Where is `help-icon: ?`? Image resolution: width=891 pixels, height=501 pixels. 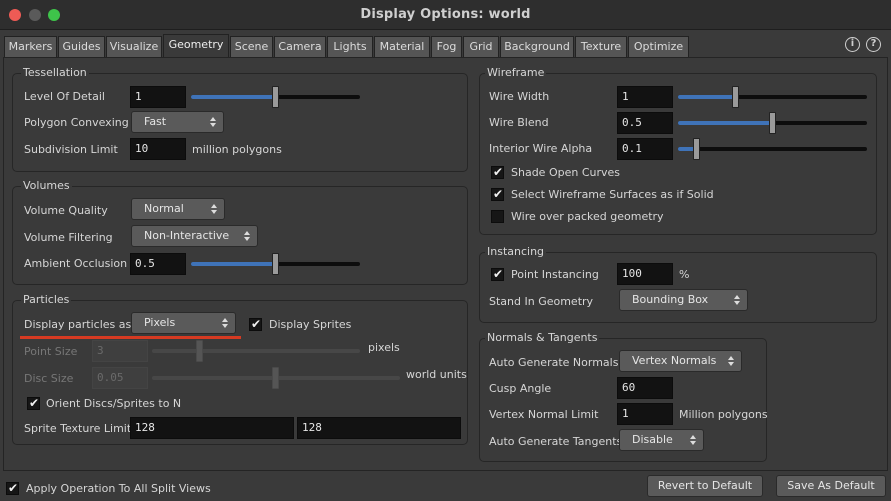 help-icon: ? is located at coordinates (873, 44).